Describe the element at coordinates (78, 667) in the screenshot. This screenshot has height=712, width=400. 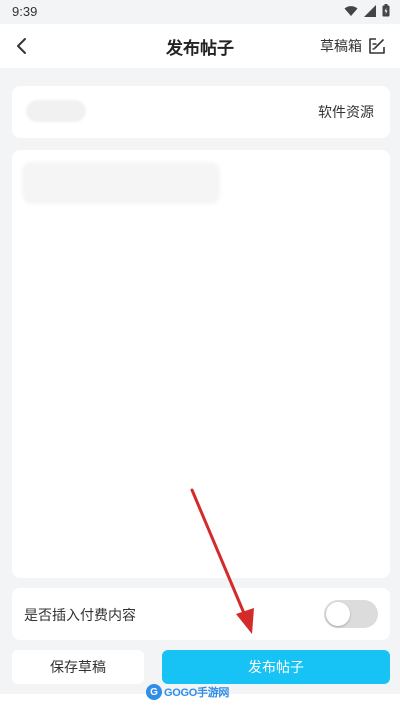
I see `save-draft-button: 保存草稿` at that location.